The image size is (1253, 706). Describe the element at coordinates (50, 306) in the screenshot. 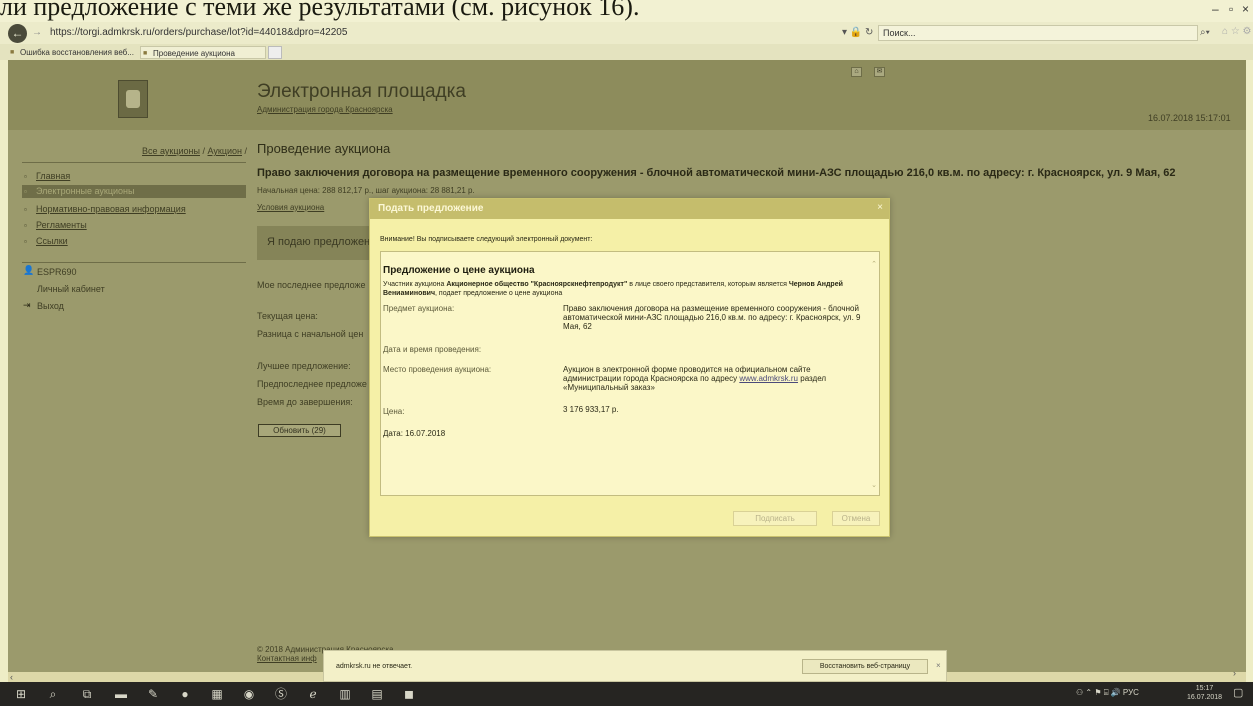

I see `logout-link: Выход` at that location.